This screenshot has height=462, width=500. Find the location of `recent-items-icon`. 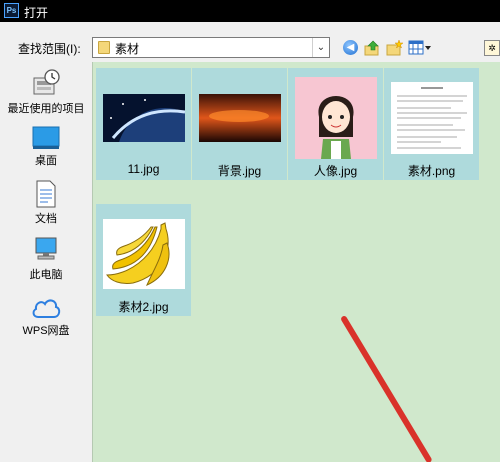

recent-items-icon is located at coordinates (46, 82).